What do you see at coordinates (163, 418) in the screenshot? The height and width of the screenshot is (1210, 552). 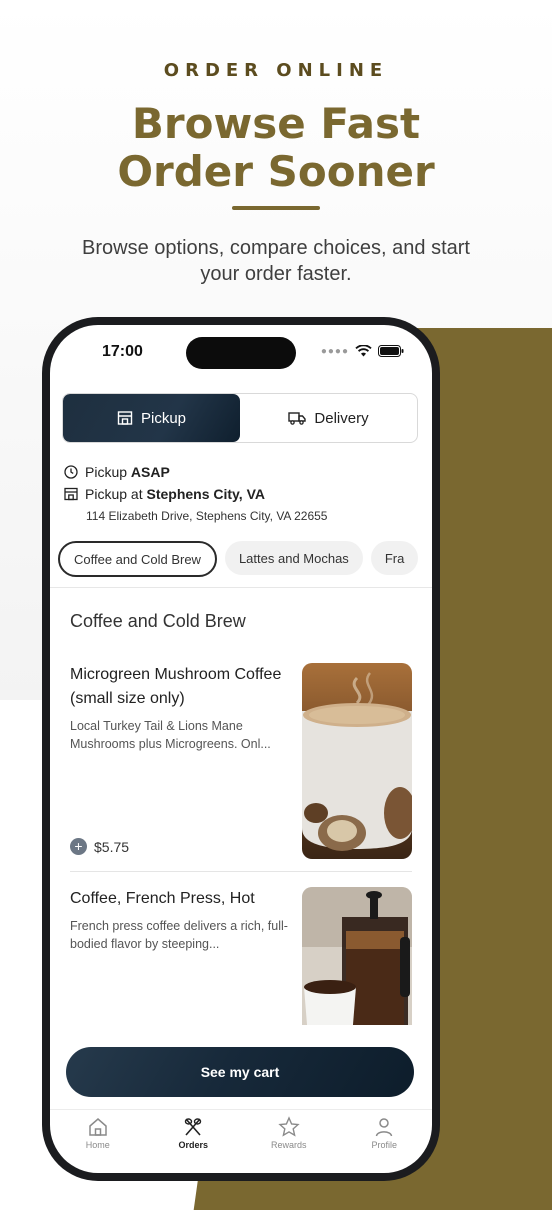 I see `pickup-label: Pickup` at bounding box center [163, 418].